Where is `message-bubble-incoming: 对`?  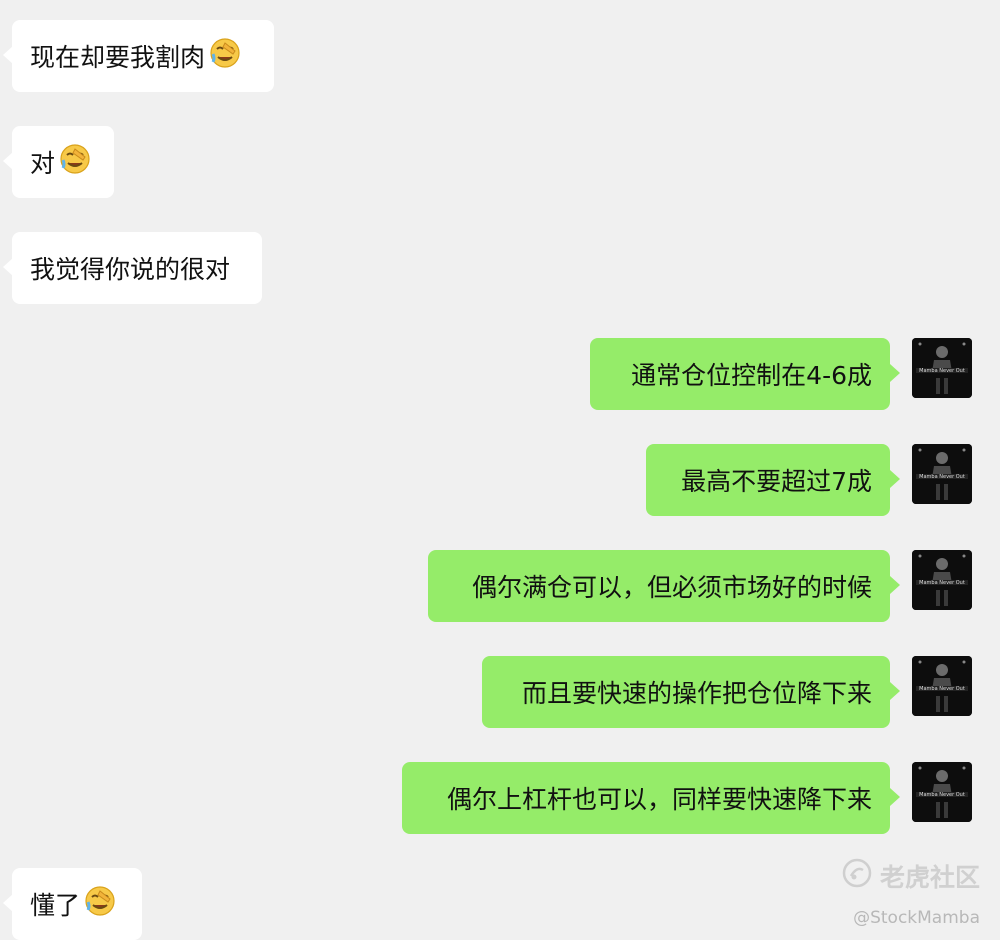
message-bubble-incoming: 对 is located at coordinates (58, 162).